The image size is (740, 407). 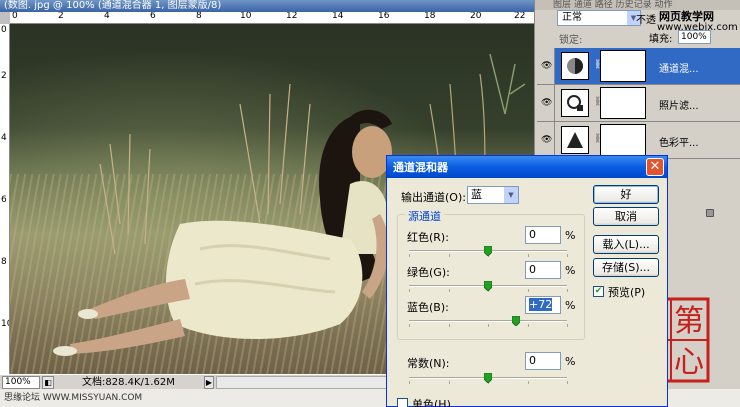 What do you see at coordinates (626, 194) in the screenshot?
I see `ok-button: 好` at bounding box center [626, 194].